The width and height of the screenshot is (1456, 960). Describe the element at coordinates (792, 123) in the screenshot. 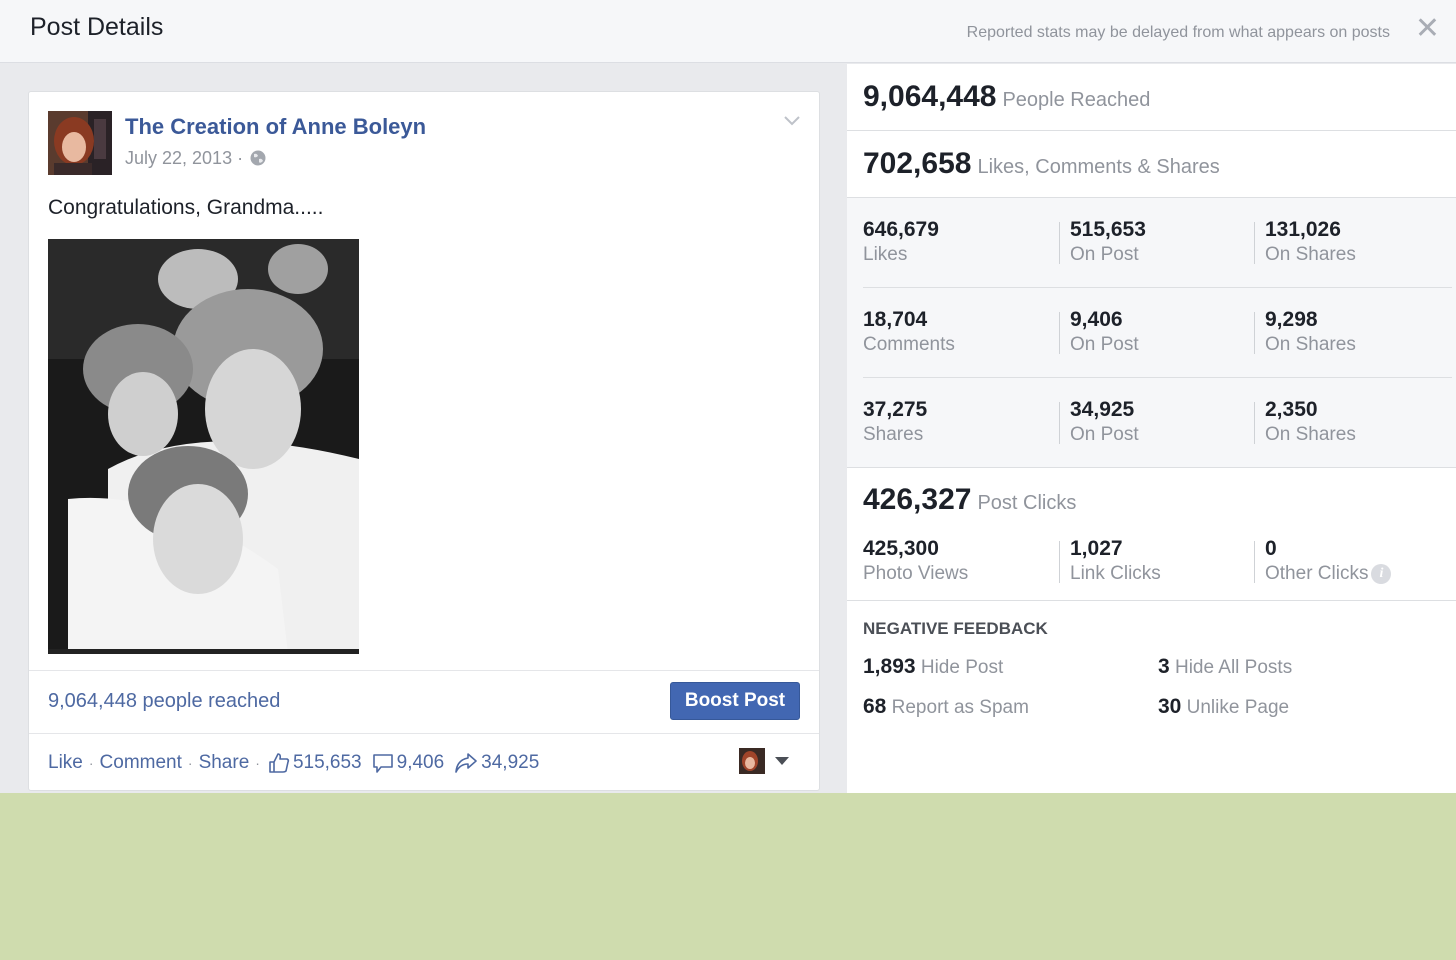

I see `chevron-down-icon` at that location.